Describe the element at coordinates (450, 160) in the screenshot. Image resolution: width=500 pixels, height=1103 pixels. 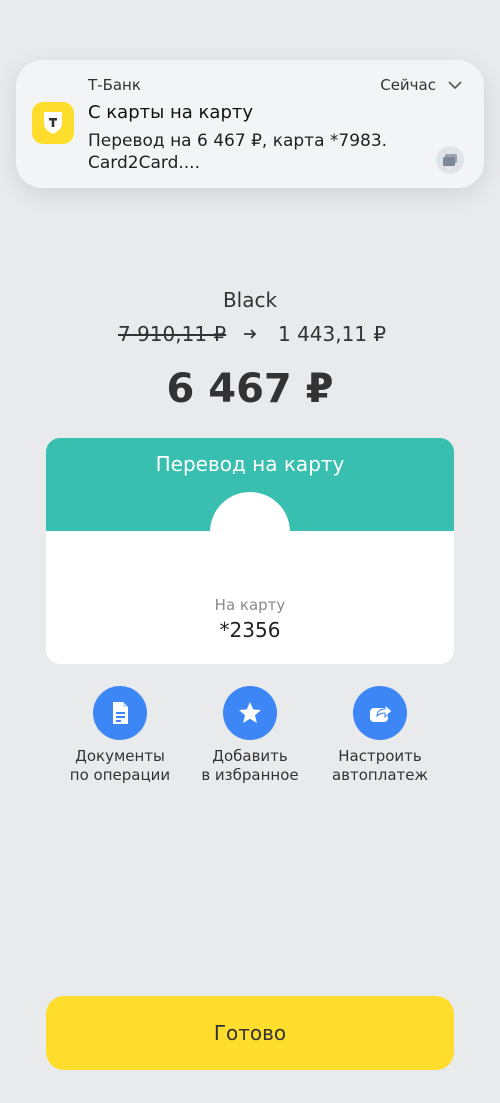
I see `message-icon` at that location.